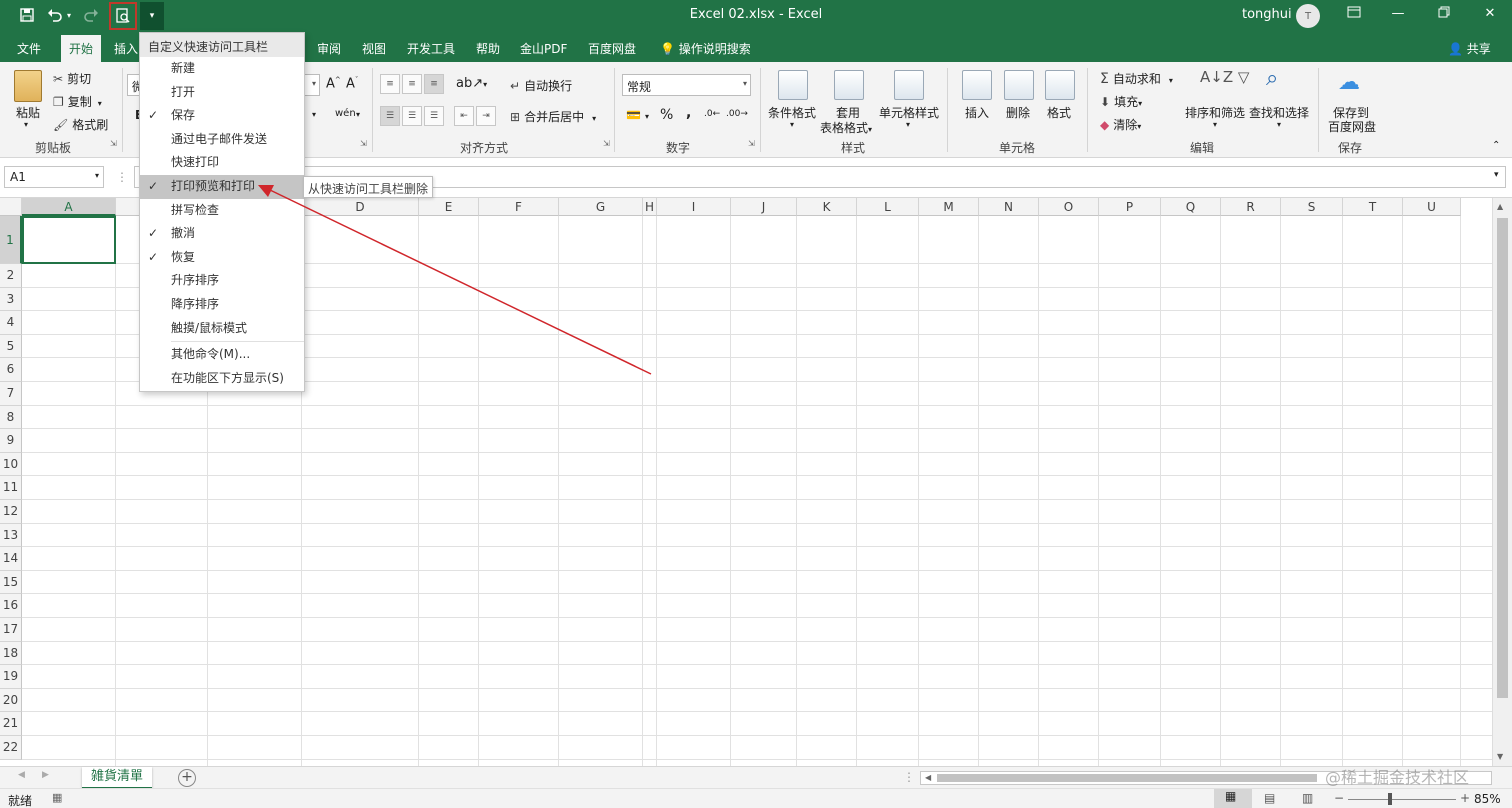 The height and width of the screenshot is (808, 1512). Describe the element at coordinates (1224, 77) in the screenshot. I see `sort-filter-icon: A↓Z ▽` at that location.